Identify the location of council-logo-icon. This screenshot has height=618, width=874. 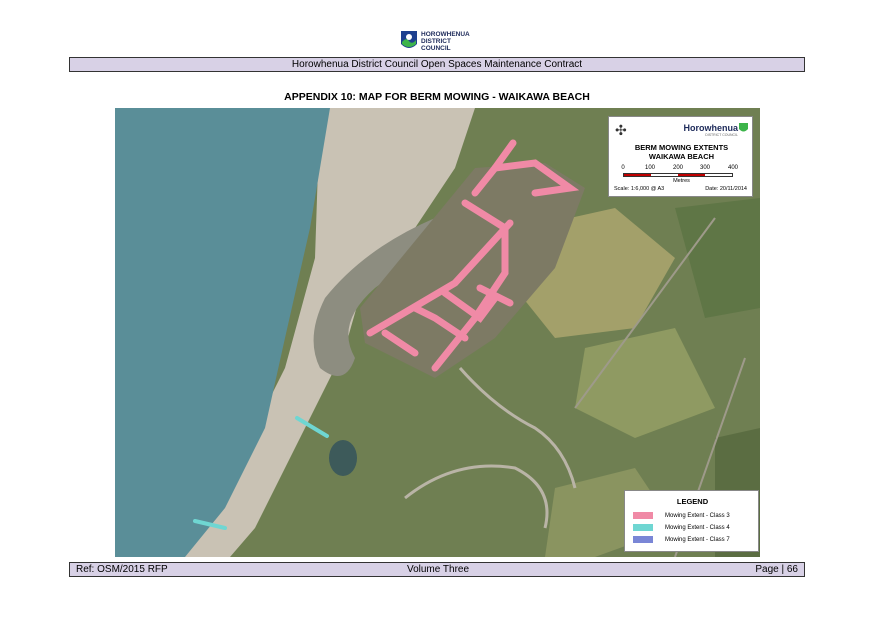
(409, 39).